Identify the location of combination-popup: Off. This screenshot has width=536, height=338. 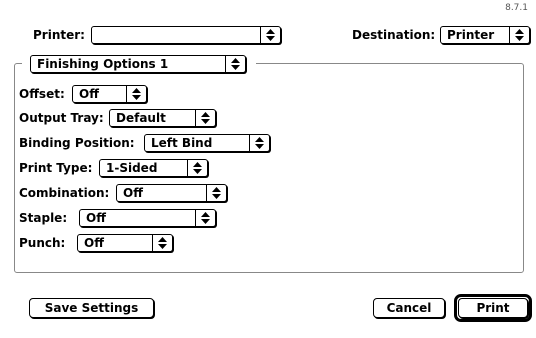
(171, 193).